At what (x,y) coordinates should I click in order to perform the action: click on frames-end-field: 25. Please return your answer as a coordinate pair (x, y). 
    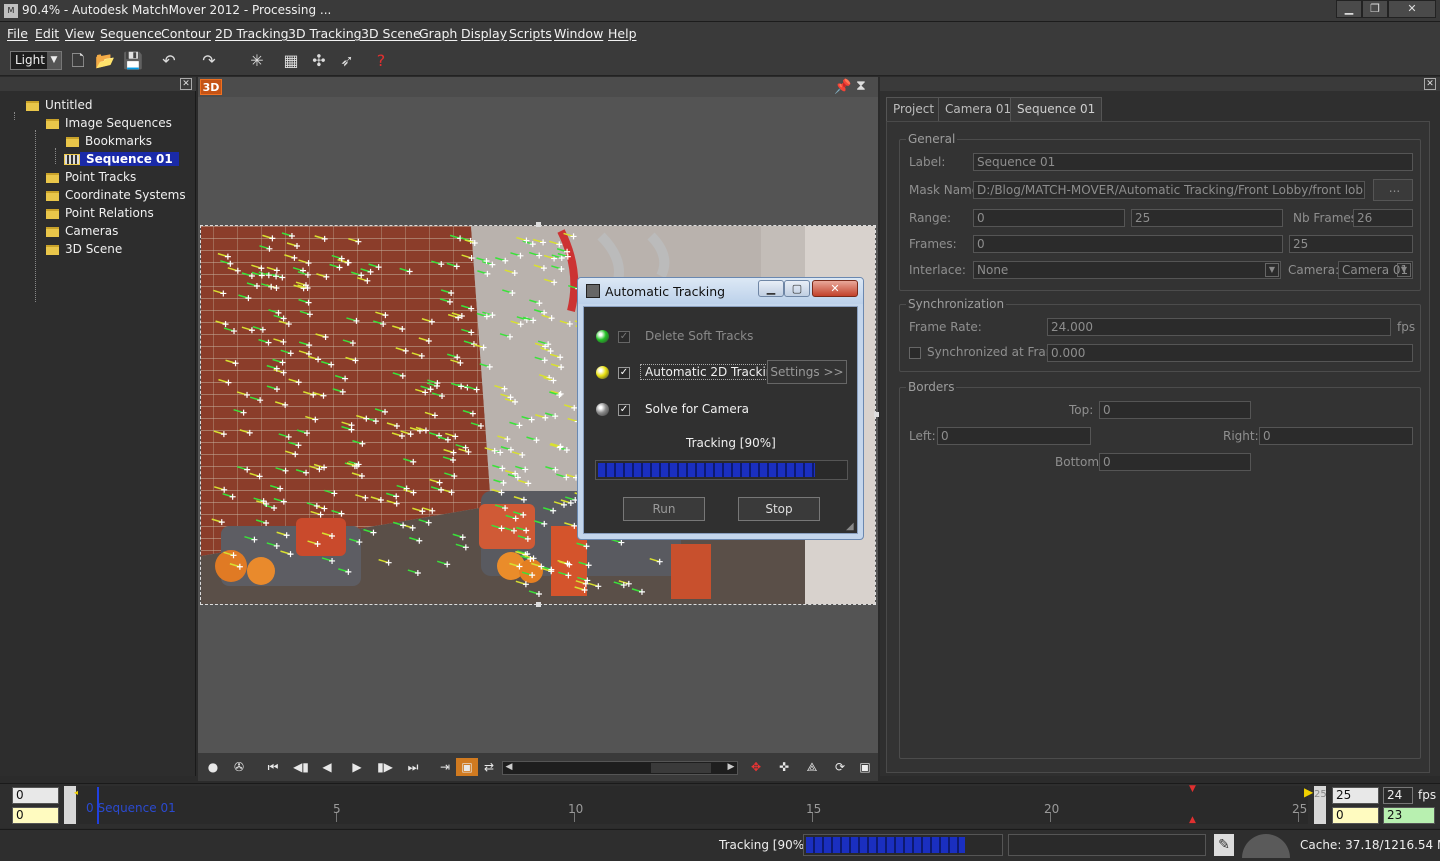
    Looking at the image, I should click on (1351, 244).